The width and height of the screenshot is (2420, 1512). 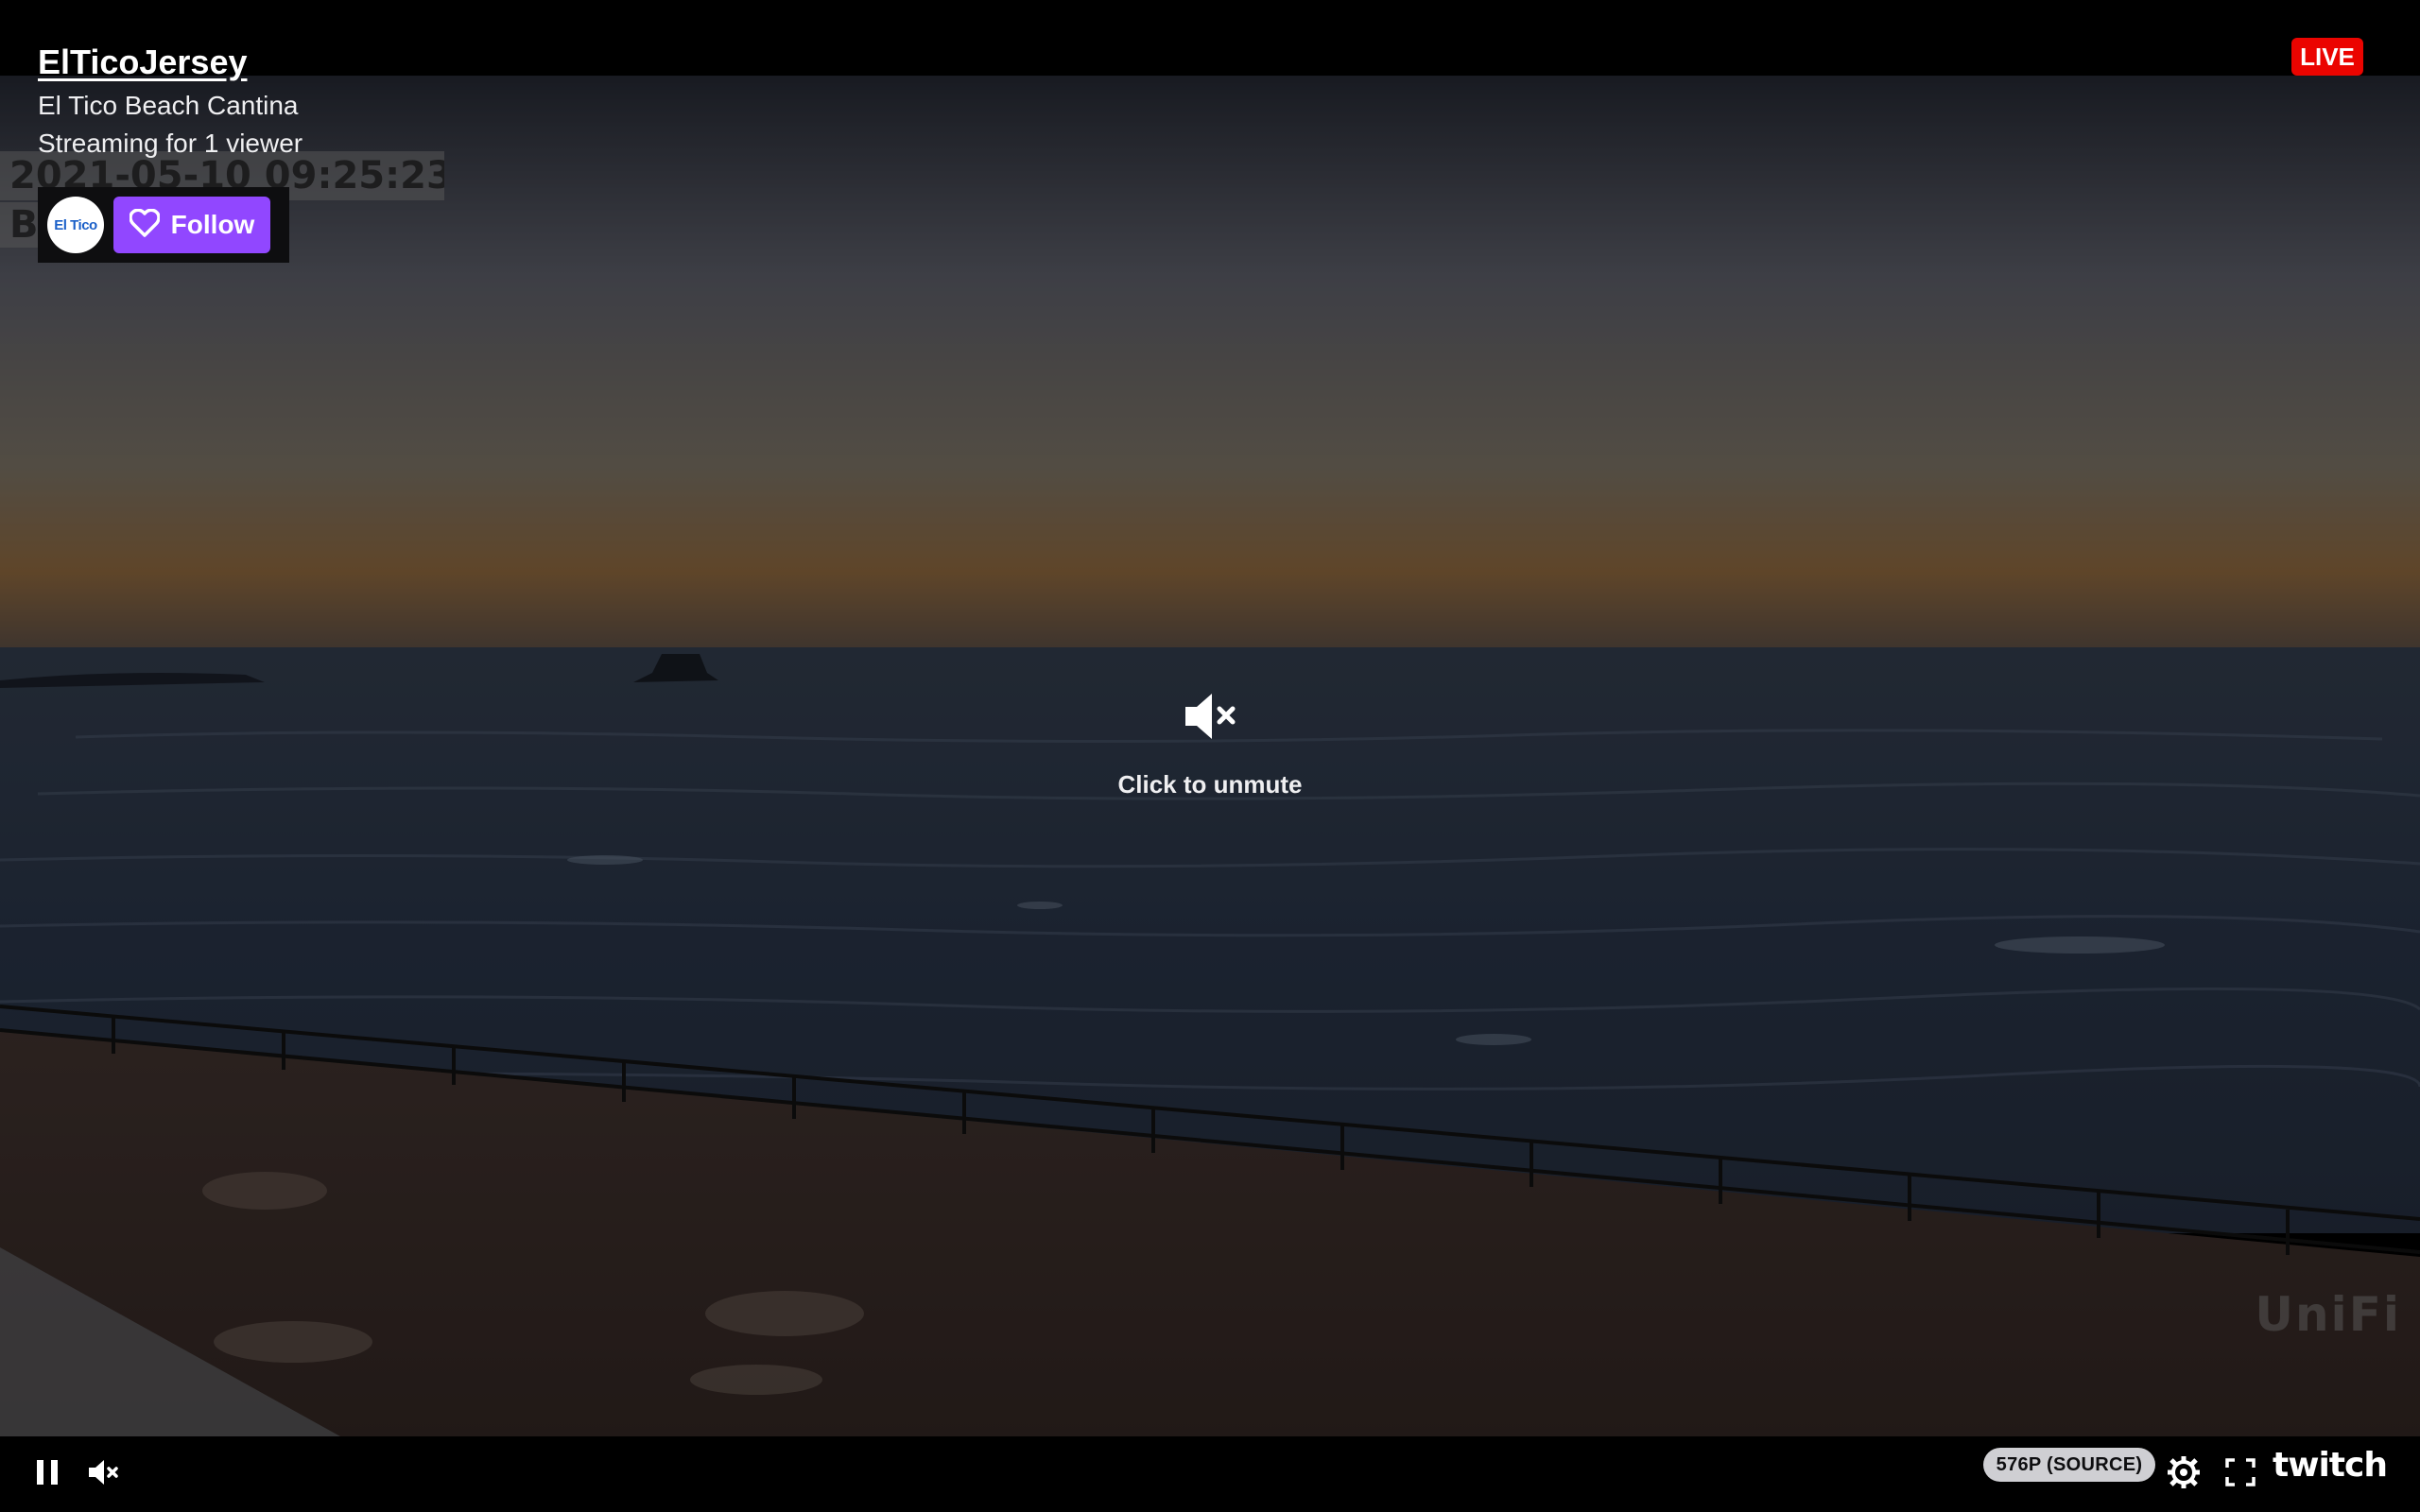 I want to click on heart-icon, so click(x=145, y=225).